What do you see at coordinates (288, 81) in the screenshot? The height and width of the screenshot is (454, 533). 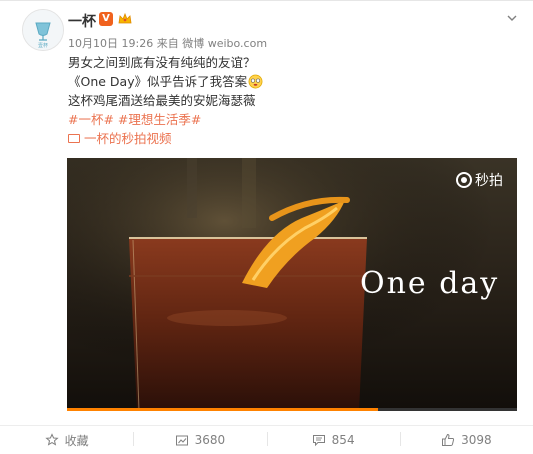 I see `content-line-with-emoji: 《One Day》似乎告诉了我答案` at bounding box center [288, 81].